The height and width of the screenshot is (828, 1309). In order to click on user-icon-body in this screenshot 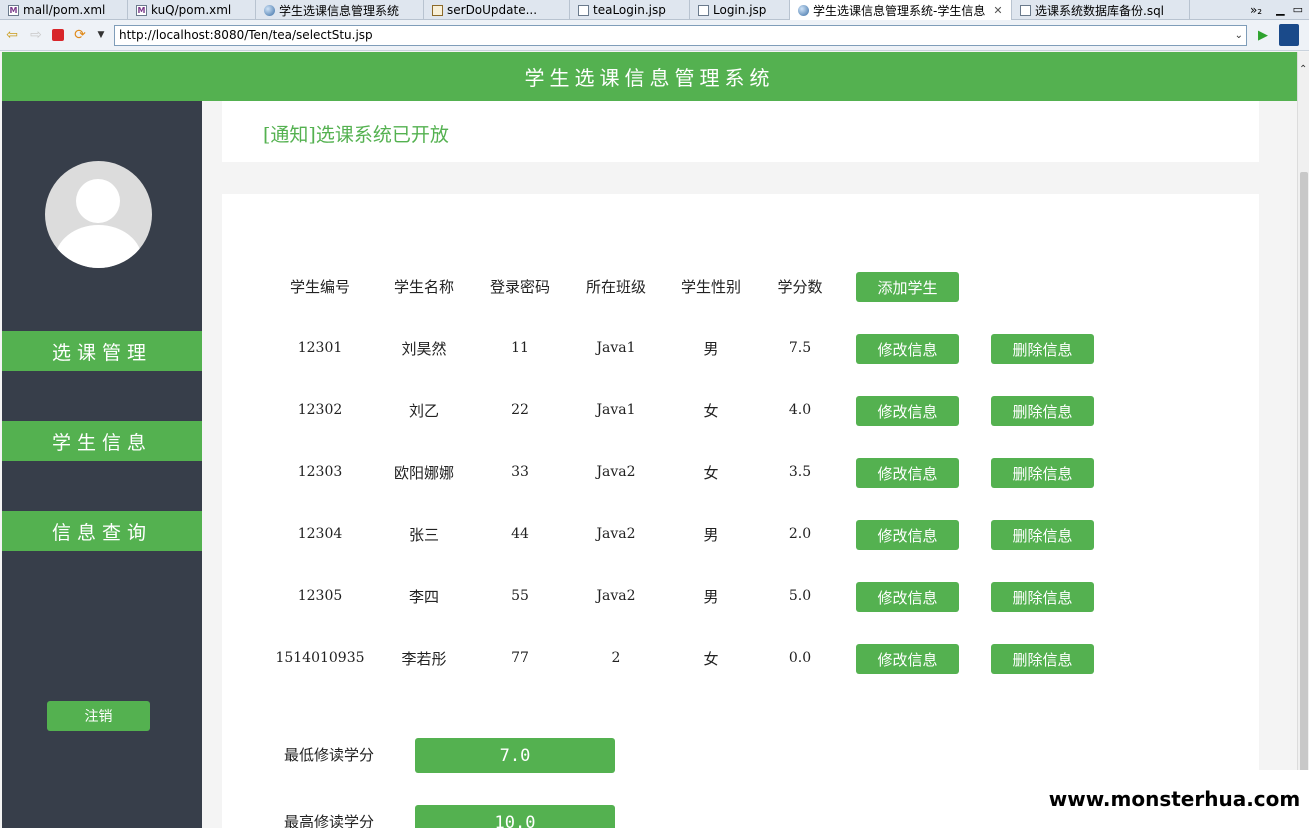, I will do `click(98, 246)`.